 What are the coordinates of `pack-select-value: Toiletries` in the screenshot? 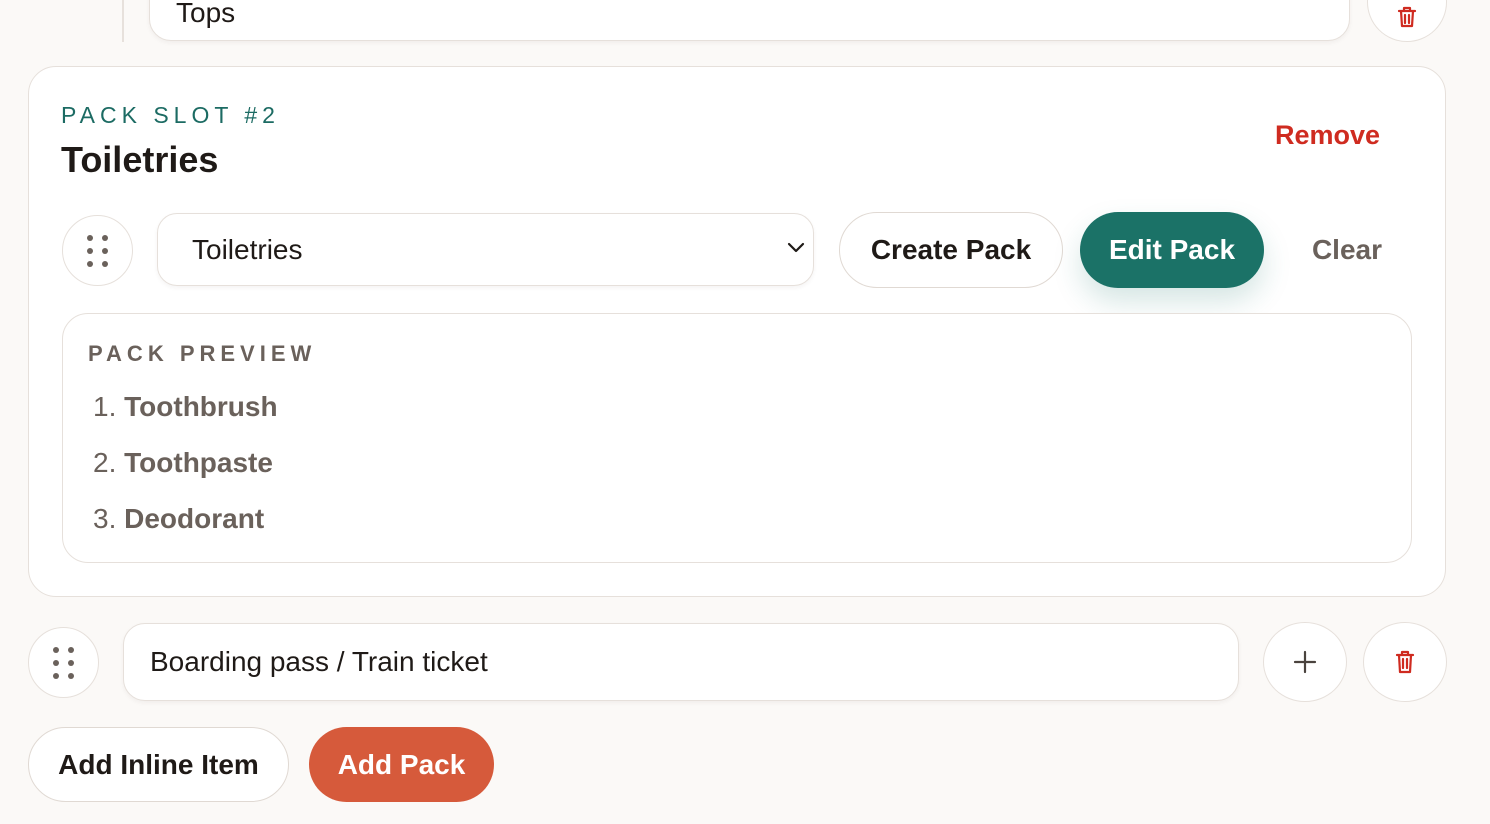 It's located at (247, 249).